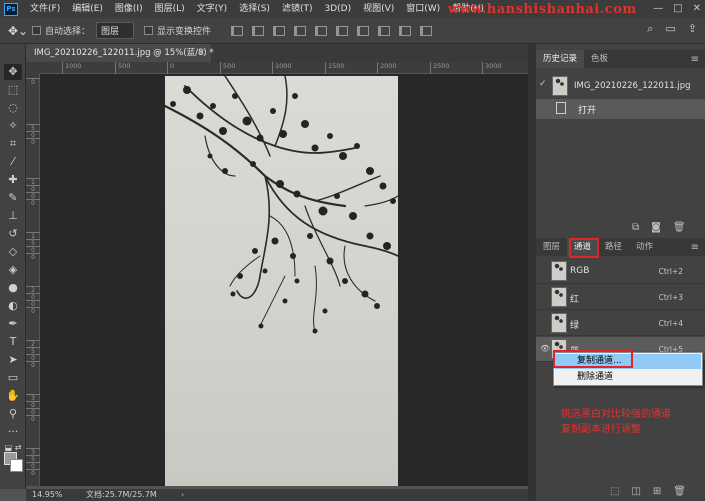 This screenshot has height=501, width=705. What do you see at coordinates (532, 272) in the screenshot?
I see `panel-collapse-strip` at bounding box center [532, 272].